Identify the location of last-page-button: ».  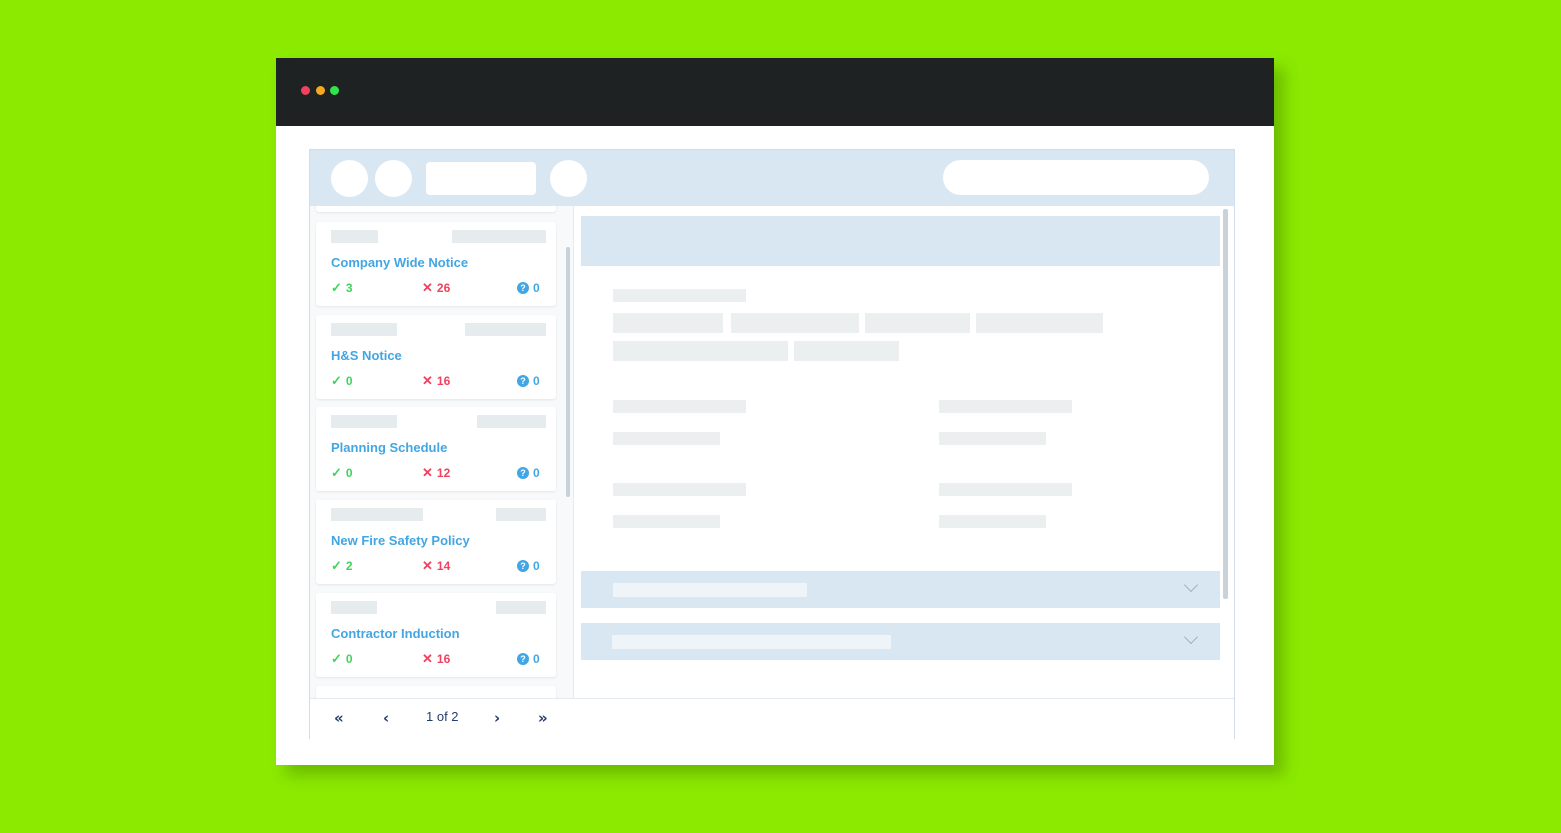
(543, 718).